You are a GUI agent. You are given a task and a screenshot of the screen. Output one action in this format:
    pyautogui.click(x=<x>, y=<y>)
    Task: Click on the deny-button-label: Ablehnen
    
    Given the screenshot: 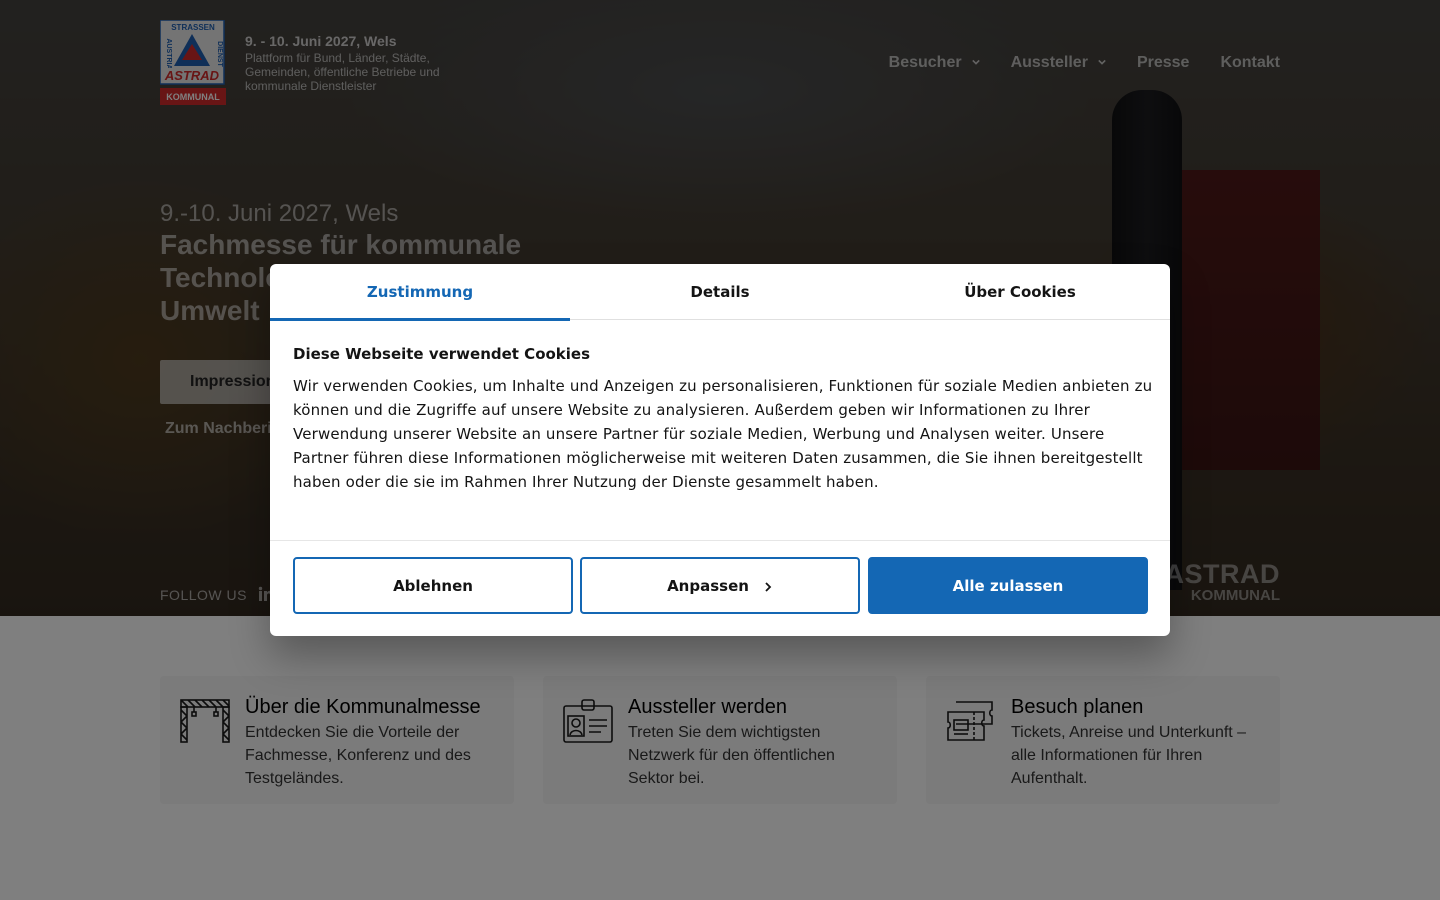 What is the action you would take?
    pyautogui.click(x=433, y=585)
    